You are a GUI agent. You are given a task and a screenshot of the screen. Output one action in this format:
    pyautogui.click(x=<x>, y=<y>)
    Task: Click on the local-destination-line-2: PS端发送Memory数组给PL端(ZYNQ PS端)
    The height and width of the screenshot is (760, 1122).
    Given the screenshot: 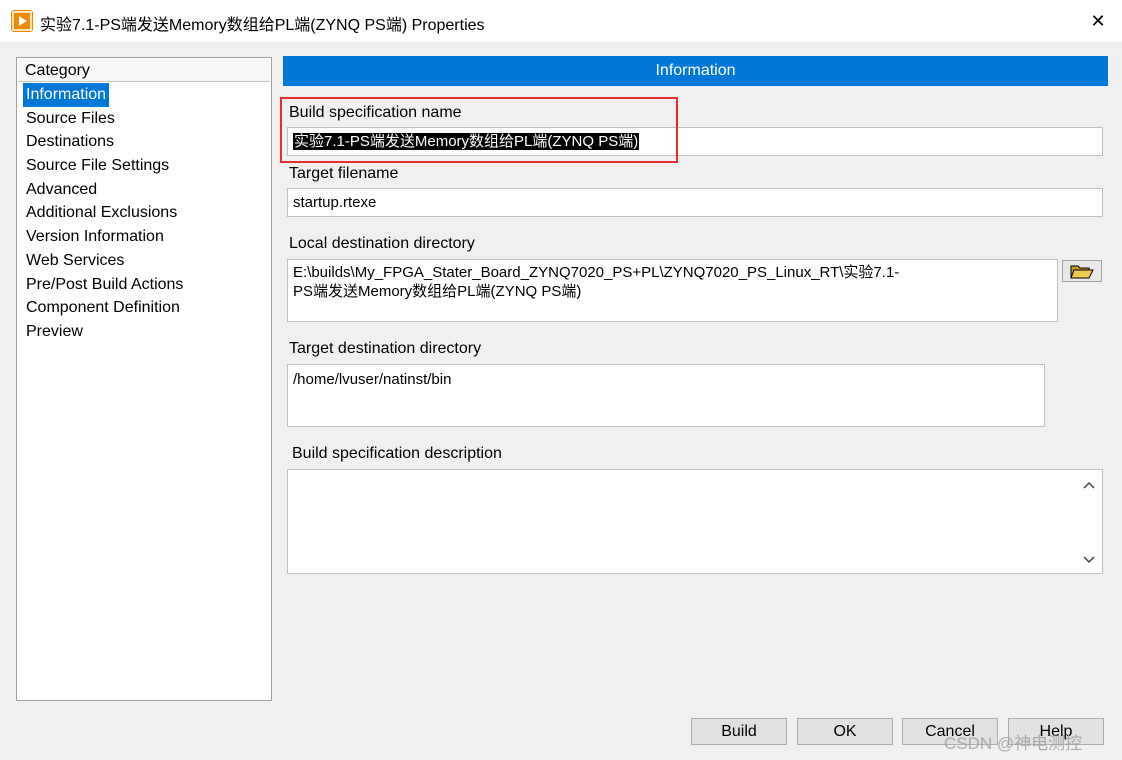 What is the action you would take?
    pyautogui.click(x=437, y=291)
    